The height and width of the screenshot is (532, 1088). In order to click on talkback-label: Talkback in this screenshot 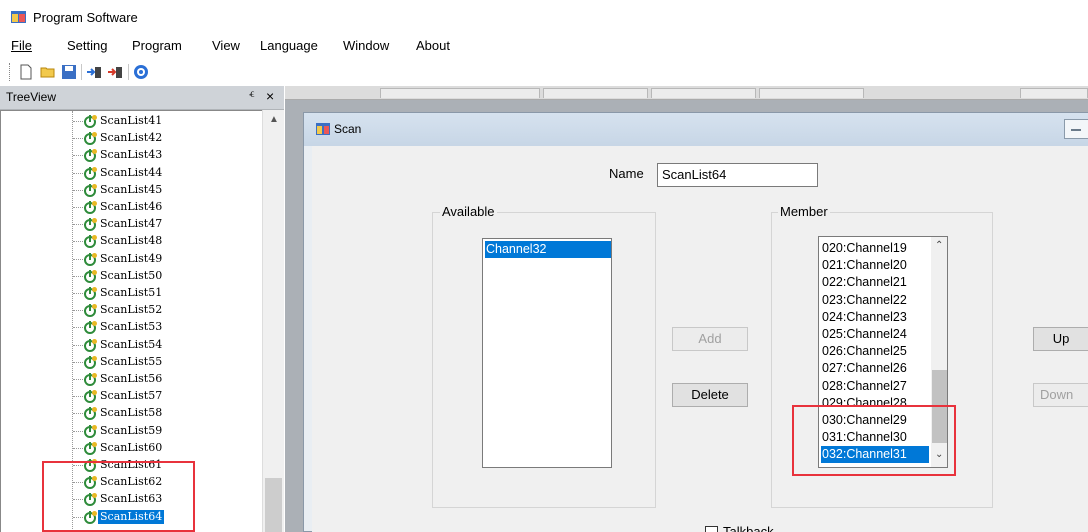, I will do `click(748, 528)`.